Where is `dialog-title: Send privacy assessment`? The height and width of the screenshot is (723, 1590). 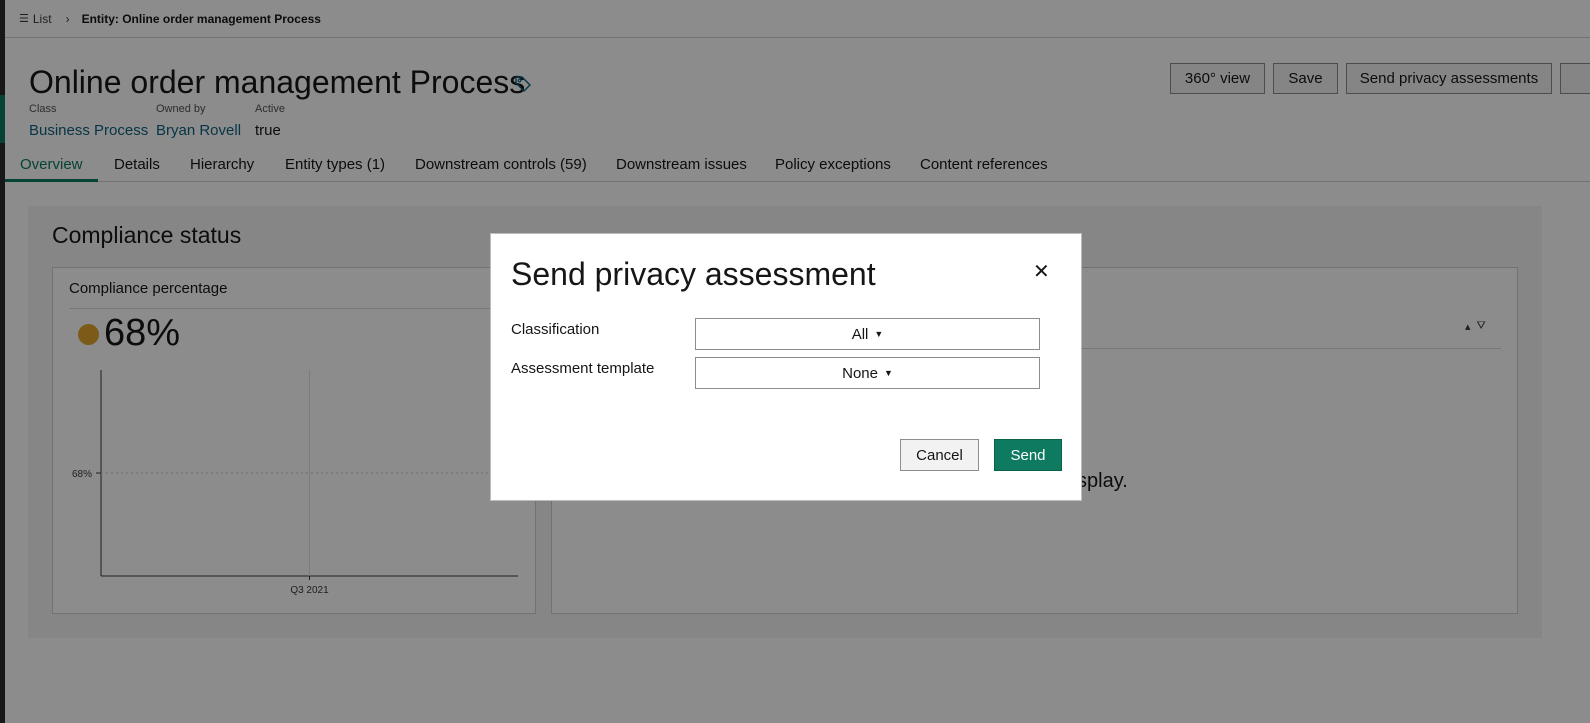 dialog-title: Send privacy assessment is located at coordinates (693, 274).